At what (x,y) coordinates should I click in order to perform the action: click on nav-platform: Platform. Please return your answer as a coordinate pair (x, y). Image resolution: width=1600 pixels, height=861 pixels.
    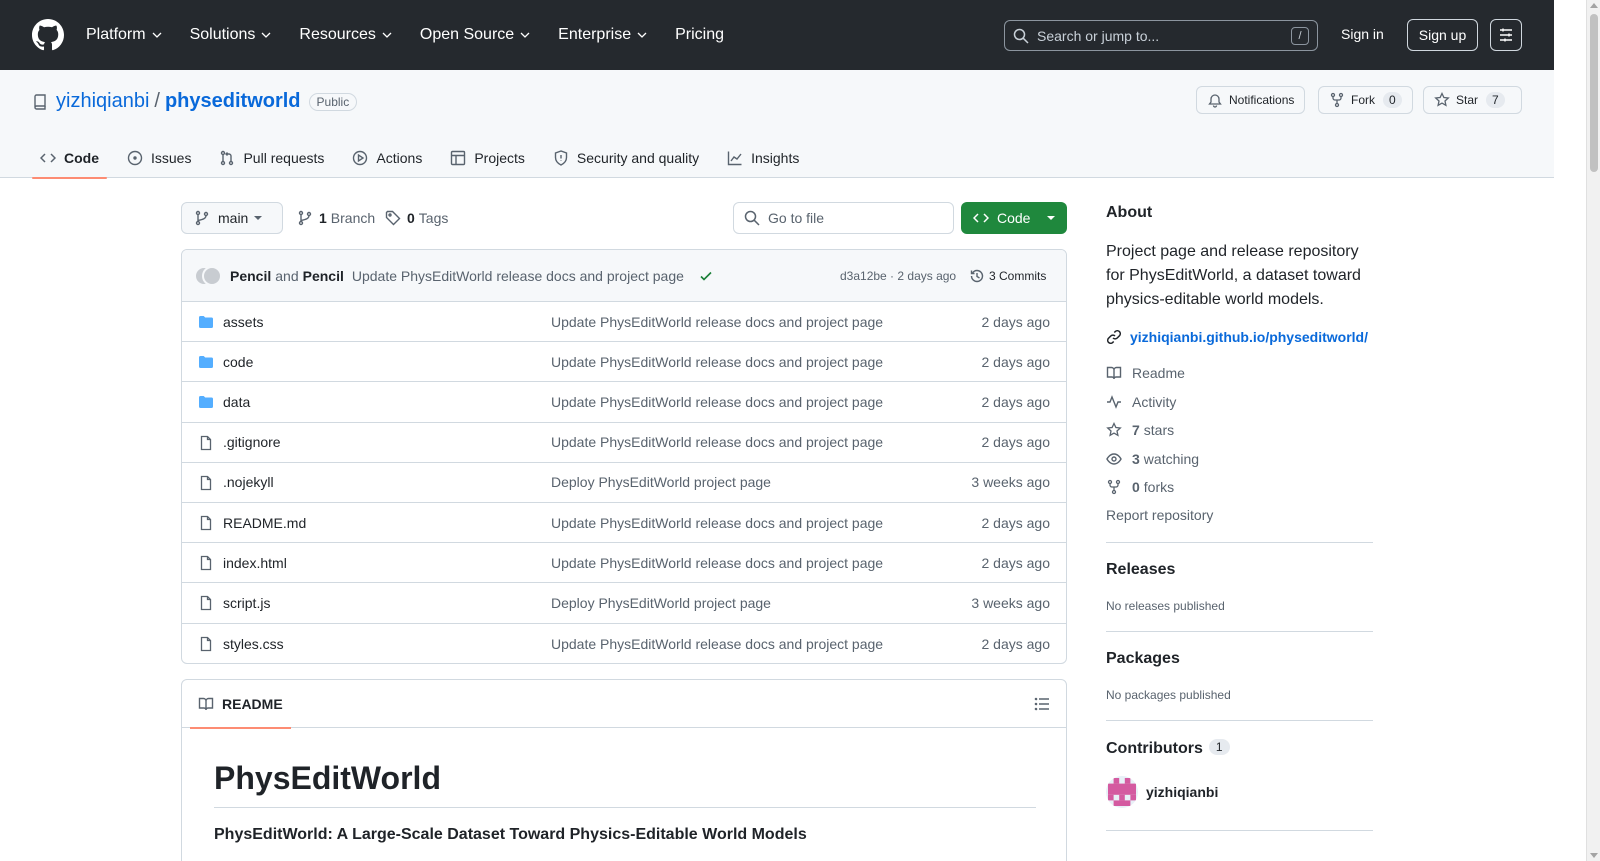
    Looking at the image, I should click on (124, 35).